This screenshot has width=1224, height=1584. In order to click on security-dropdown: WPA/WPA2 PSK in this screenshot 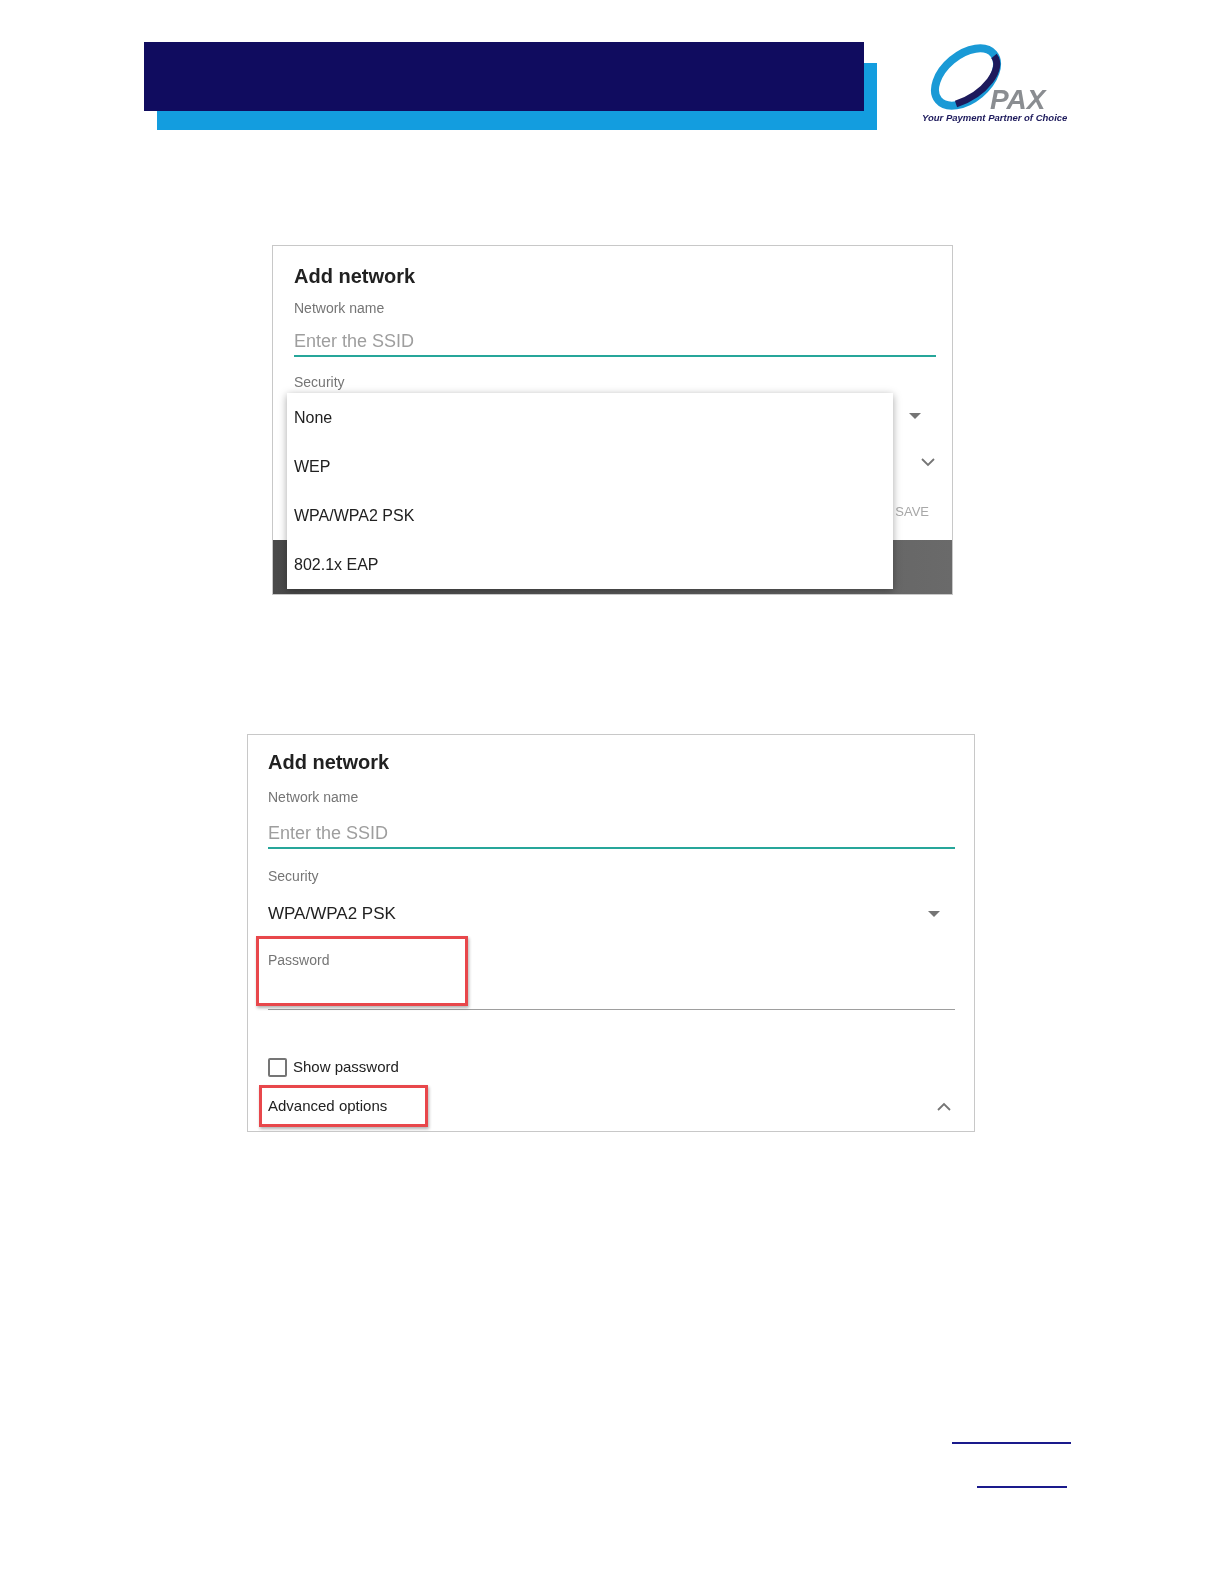, I will do `click(611, 914)`.